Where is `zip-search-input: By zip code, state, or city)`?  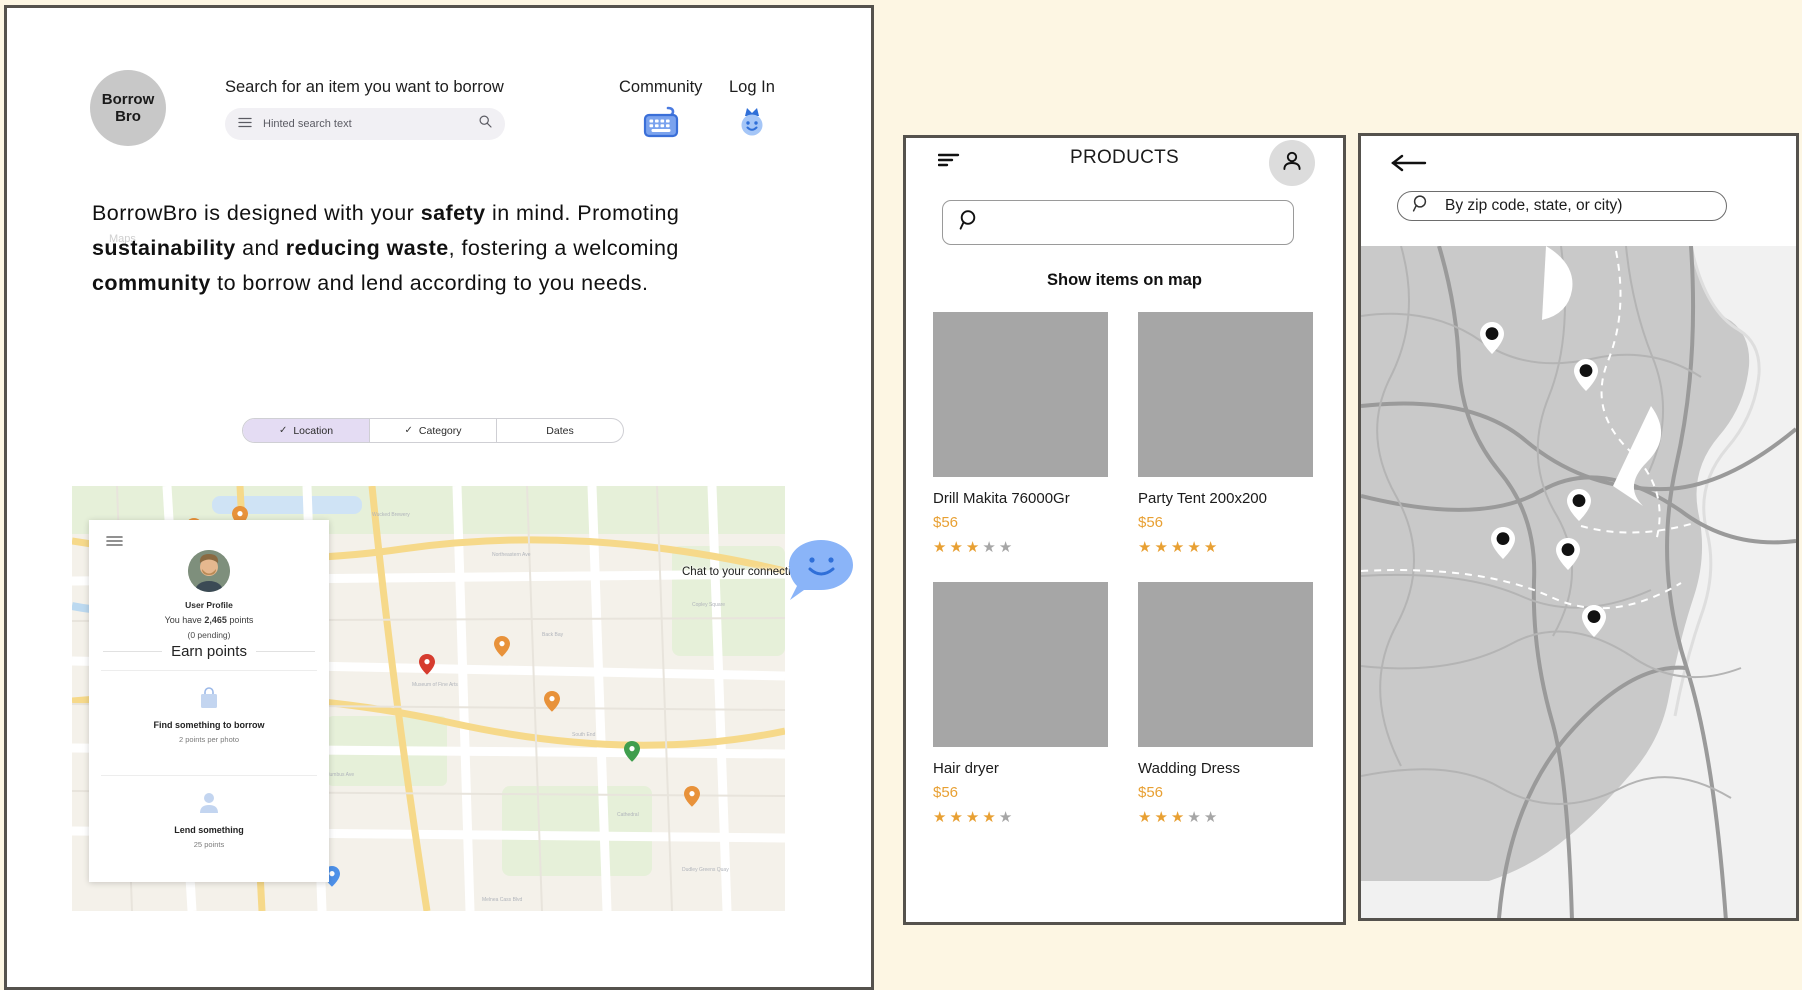
zip-search-input: By zip code, state, or city) is located at coordinates (1562, 206).